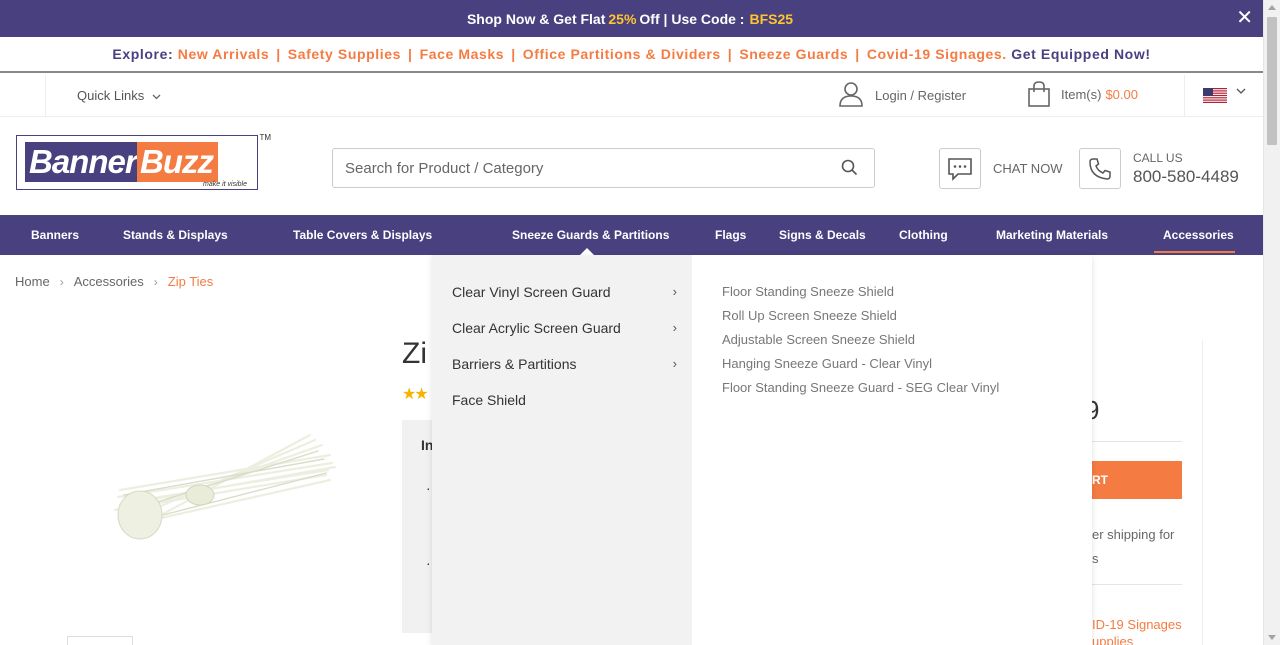  What do you see at coordinates (119, 95) in the screenshot?
I see `quick-links-dropdown: Quick Links` at bounding box center [119, 95].